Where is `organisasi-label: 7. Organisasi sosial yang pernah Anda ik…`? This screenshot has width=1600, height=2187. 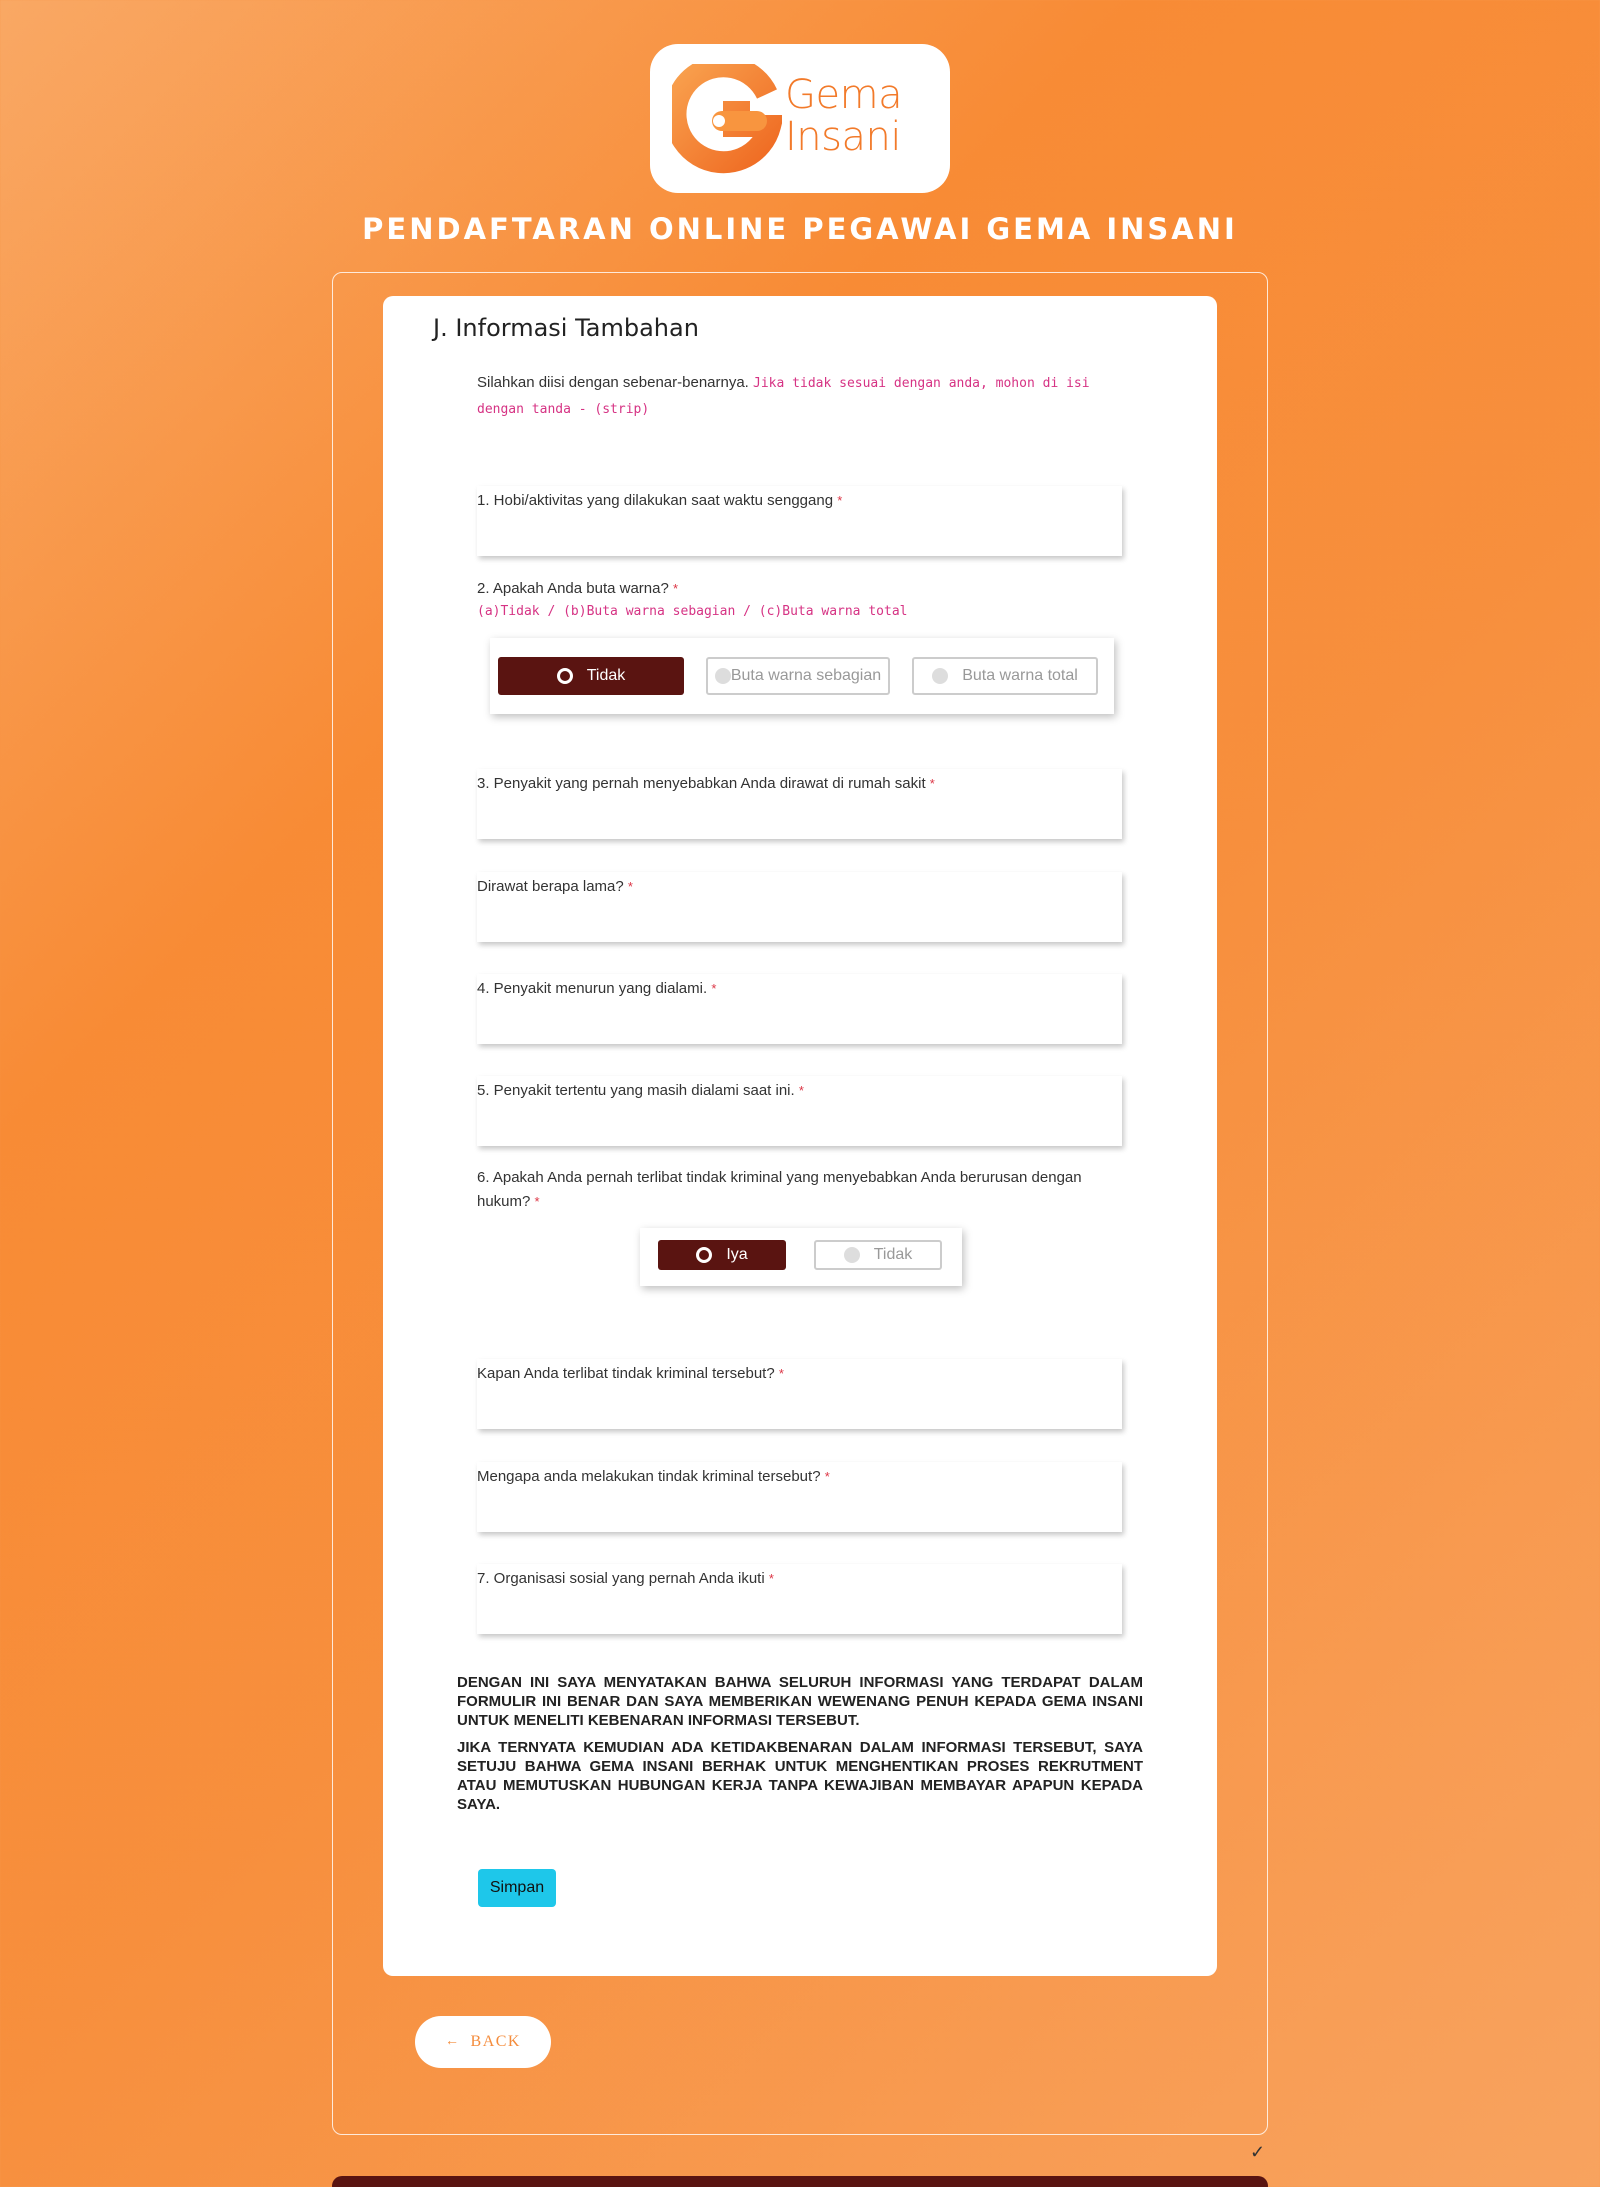
organisasi-label: 7. Organisasi sosial yang pernah Anda ik… is located at coordinates (625, 1578).